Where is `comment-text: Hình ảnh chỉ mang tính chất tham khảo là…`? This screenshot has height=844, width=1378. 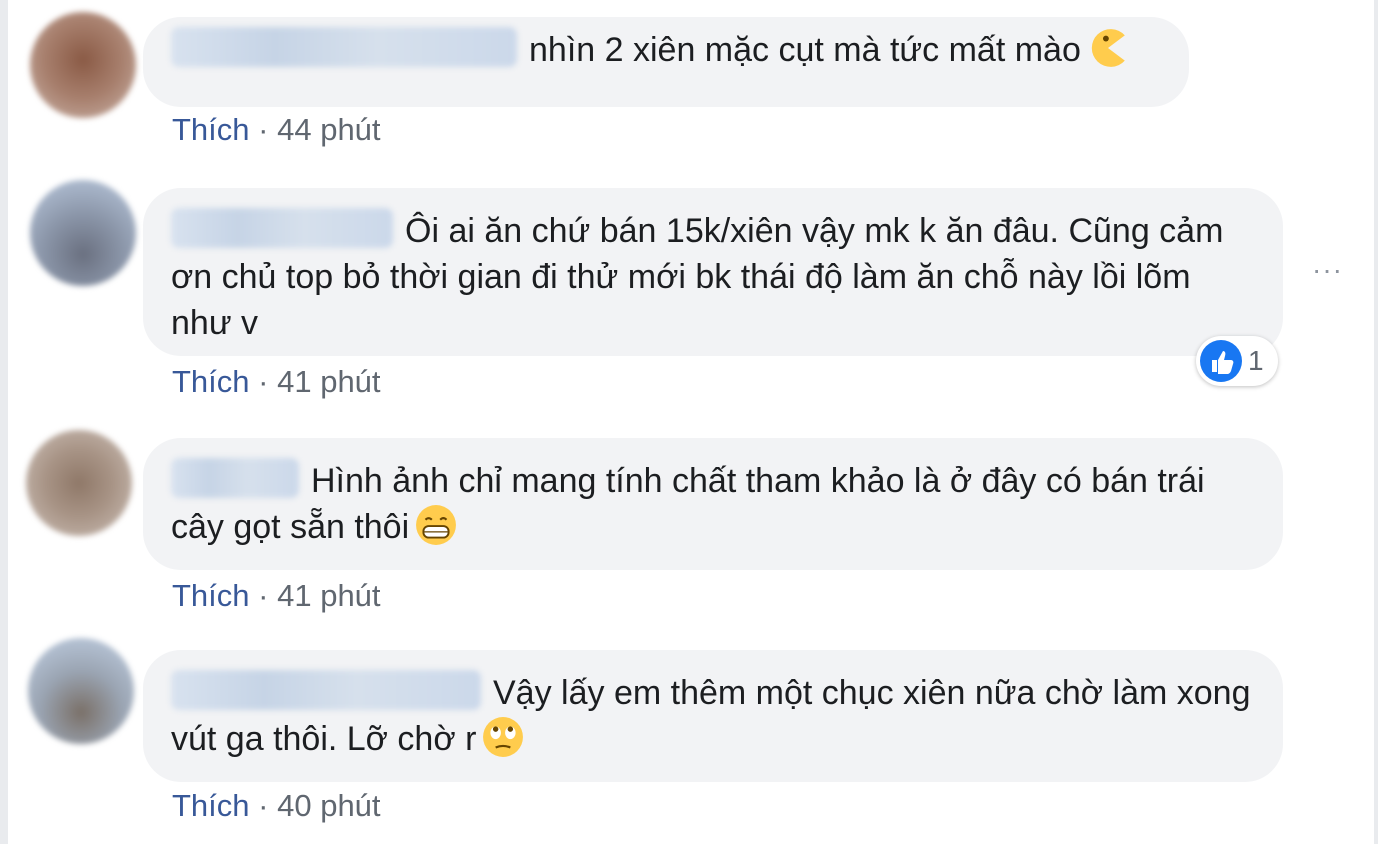
comment-text: Hình ảnh chỉ mang tính chất tham khảo là… is located at coordinates (688, 504).